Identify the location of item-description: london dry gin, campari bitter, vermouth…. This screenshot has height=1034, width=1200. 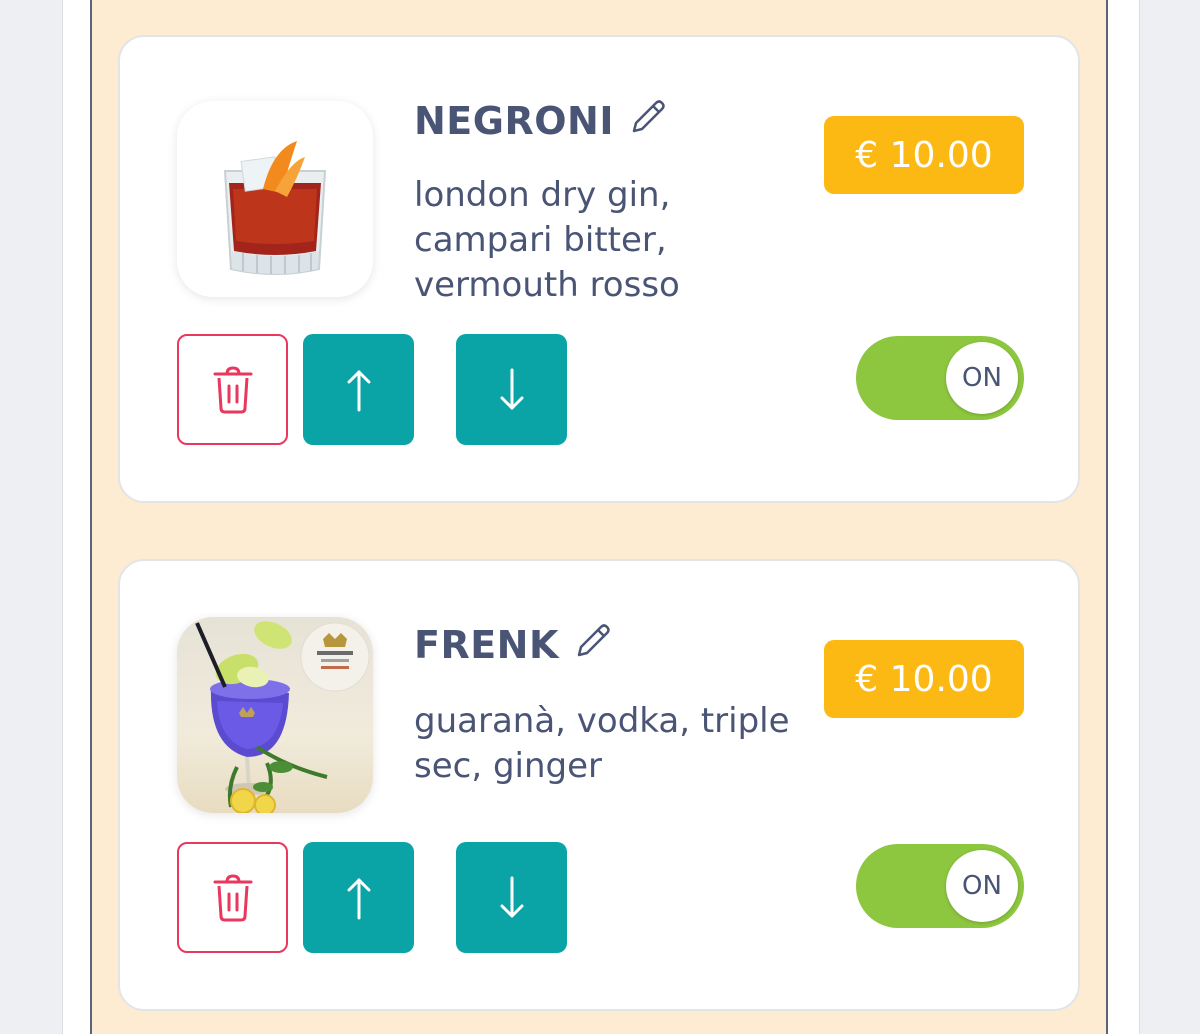
(547, 240).